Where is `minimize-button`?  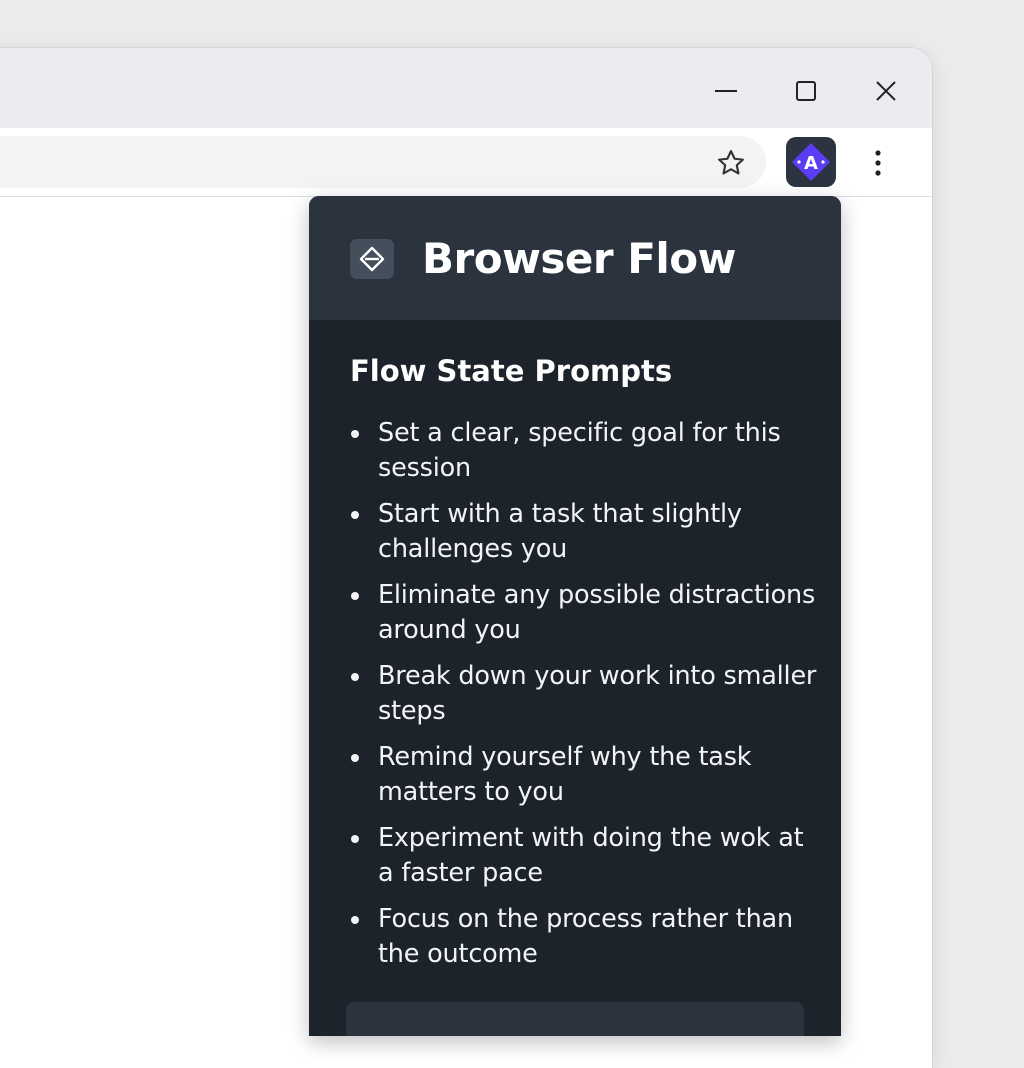 minimize-button is located at coordinates (726, 91).